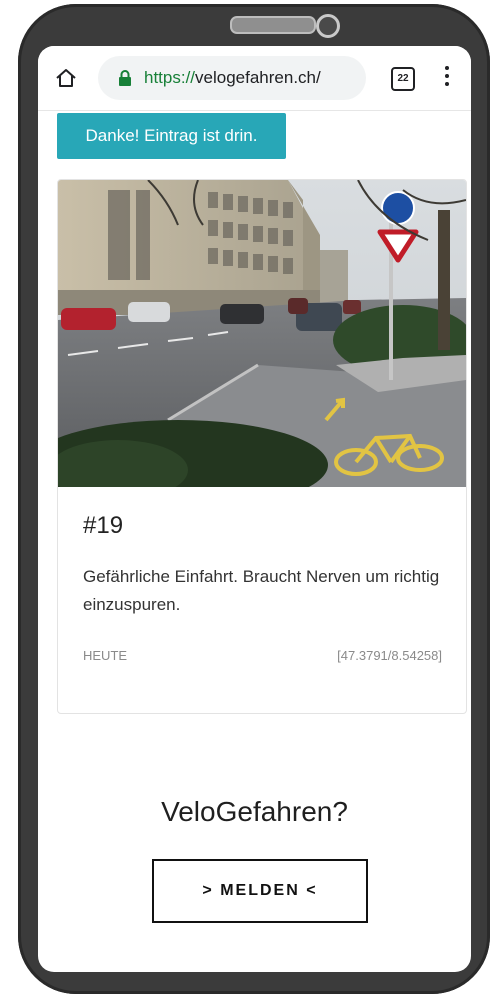  I want to click on phone-camera, so click(328, 26).